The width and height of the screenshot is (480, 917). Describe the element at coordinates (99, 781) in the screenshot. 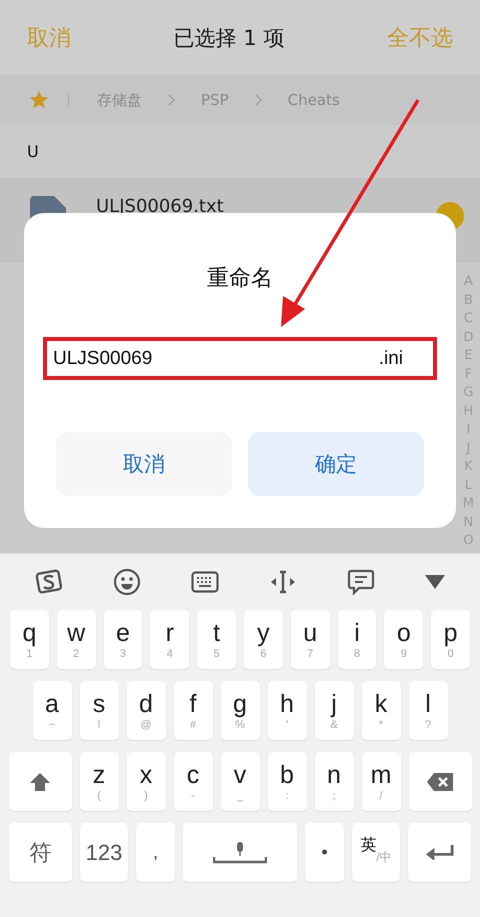

I see `letter-key: z (` at that location.